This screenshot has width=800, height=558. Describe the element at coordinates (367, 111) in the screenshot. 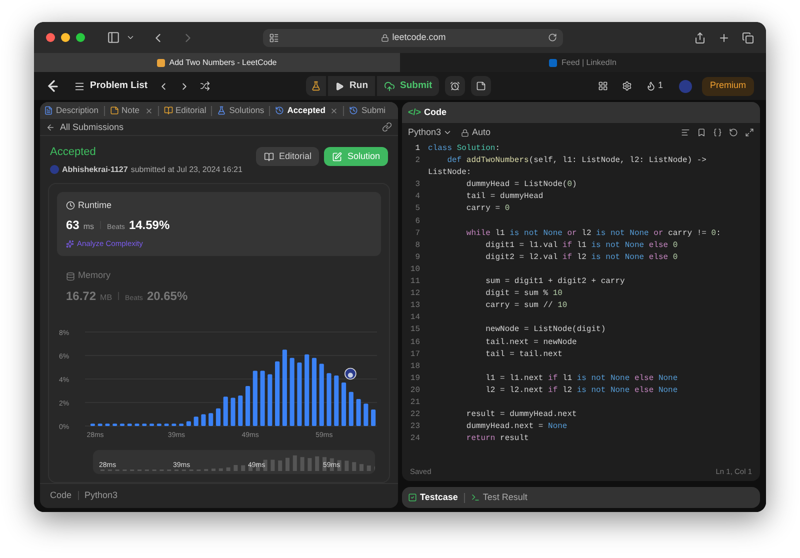

I see `panel-tab: Submi` at that location.